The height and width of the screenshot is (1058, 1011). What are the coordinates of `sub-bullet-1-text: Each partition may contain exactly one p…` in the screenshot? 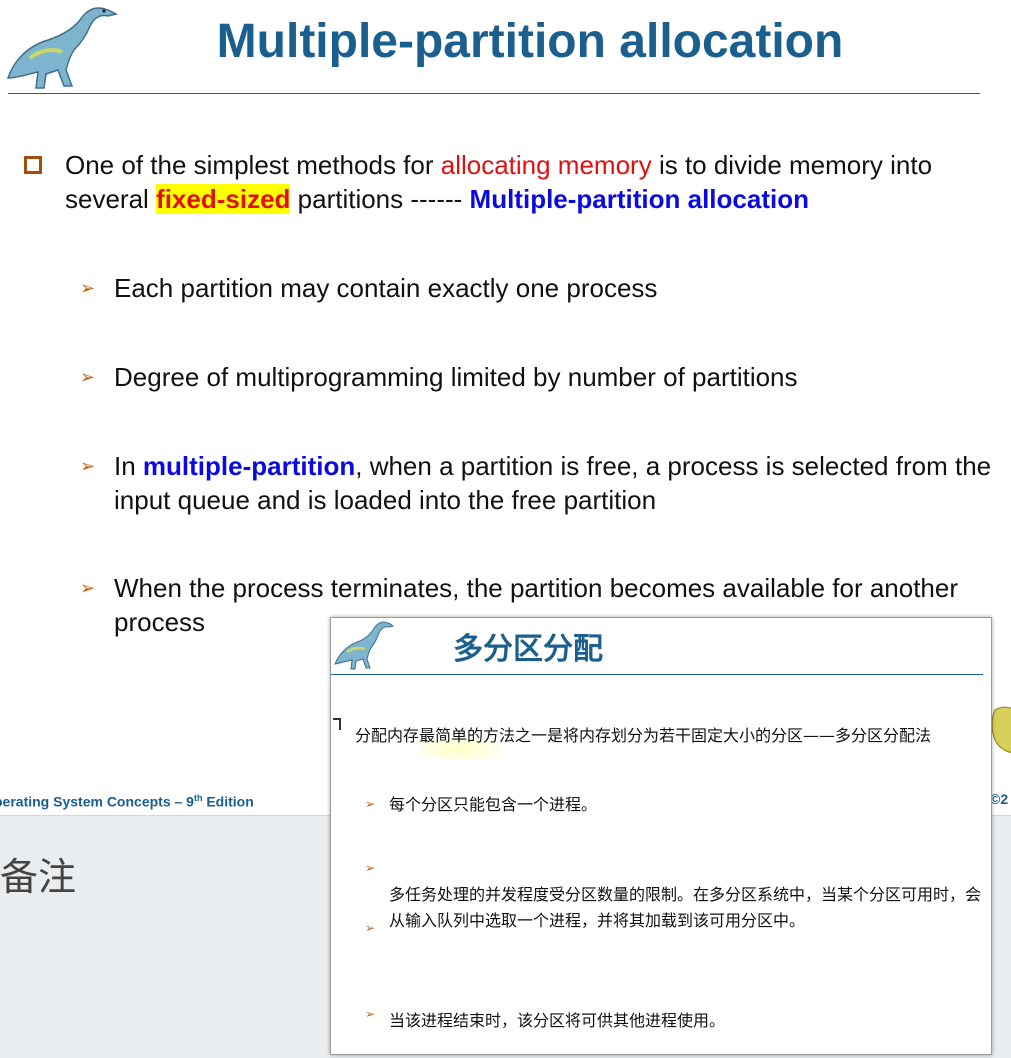 It's located at (386, 288).